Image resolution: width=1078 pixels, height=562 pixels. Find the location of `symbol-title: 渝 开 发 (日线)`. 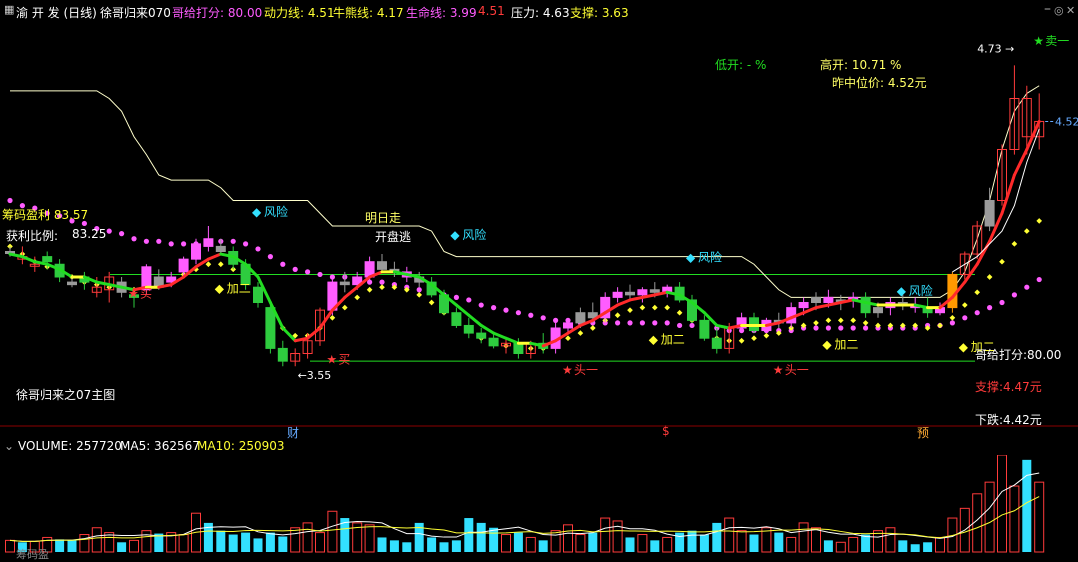

symbol-title: 渝 开 发 (日线) is located at coordinates (56, 13).